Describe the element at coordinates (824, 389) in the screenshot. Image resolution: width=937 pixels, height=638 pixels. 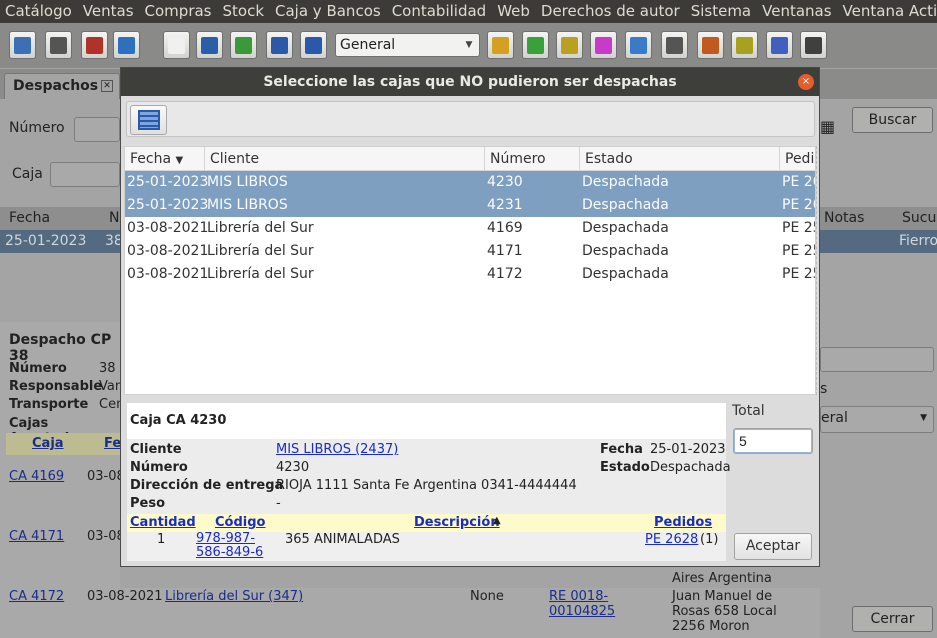
I see `right-label-s: s` at that location.